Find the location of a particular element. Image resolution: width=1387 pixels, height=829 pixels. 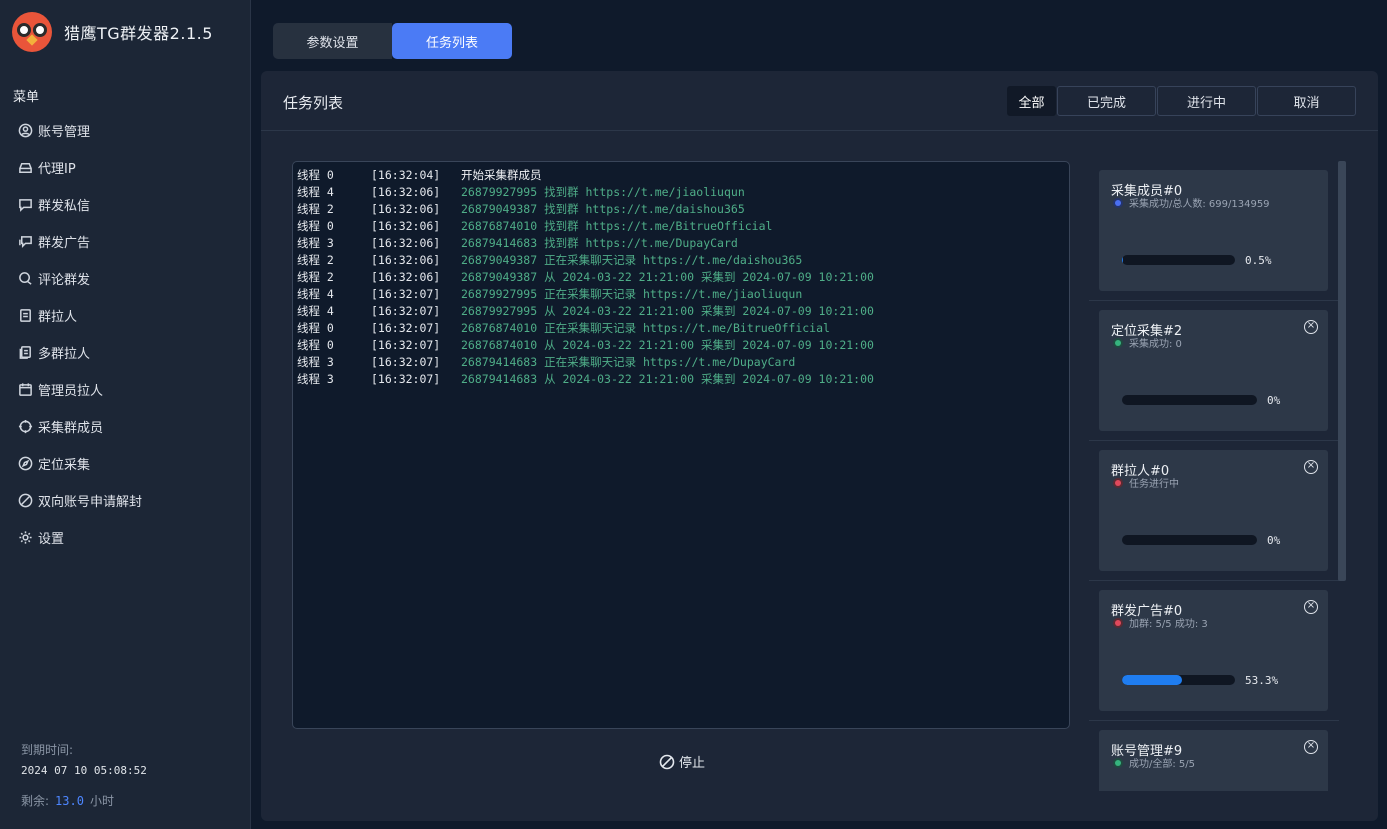

task-card: 采集成员#0 采集成功/总人数: 699/134959 0.5% is located at coordinates (1213, 230).